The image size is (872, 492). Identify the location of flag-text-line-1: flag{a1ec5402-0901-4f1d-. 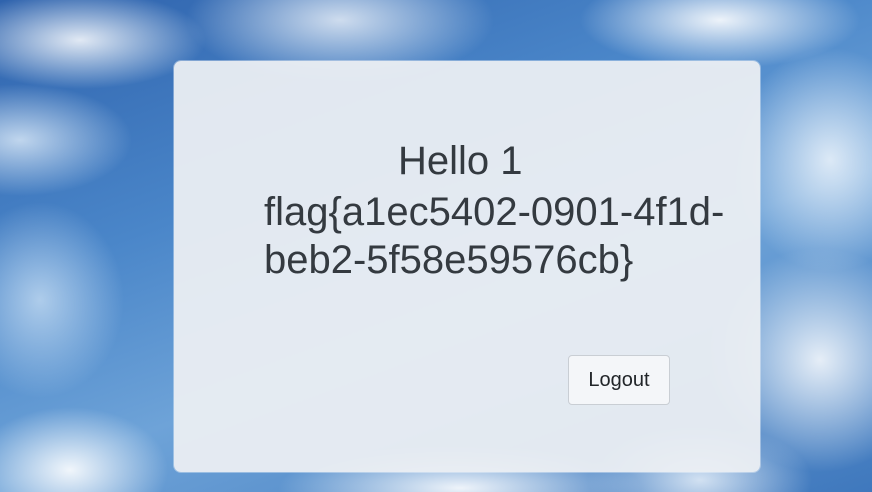
(494, 212).